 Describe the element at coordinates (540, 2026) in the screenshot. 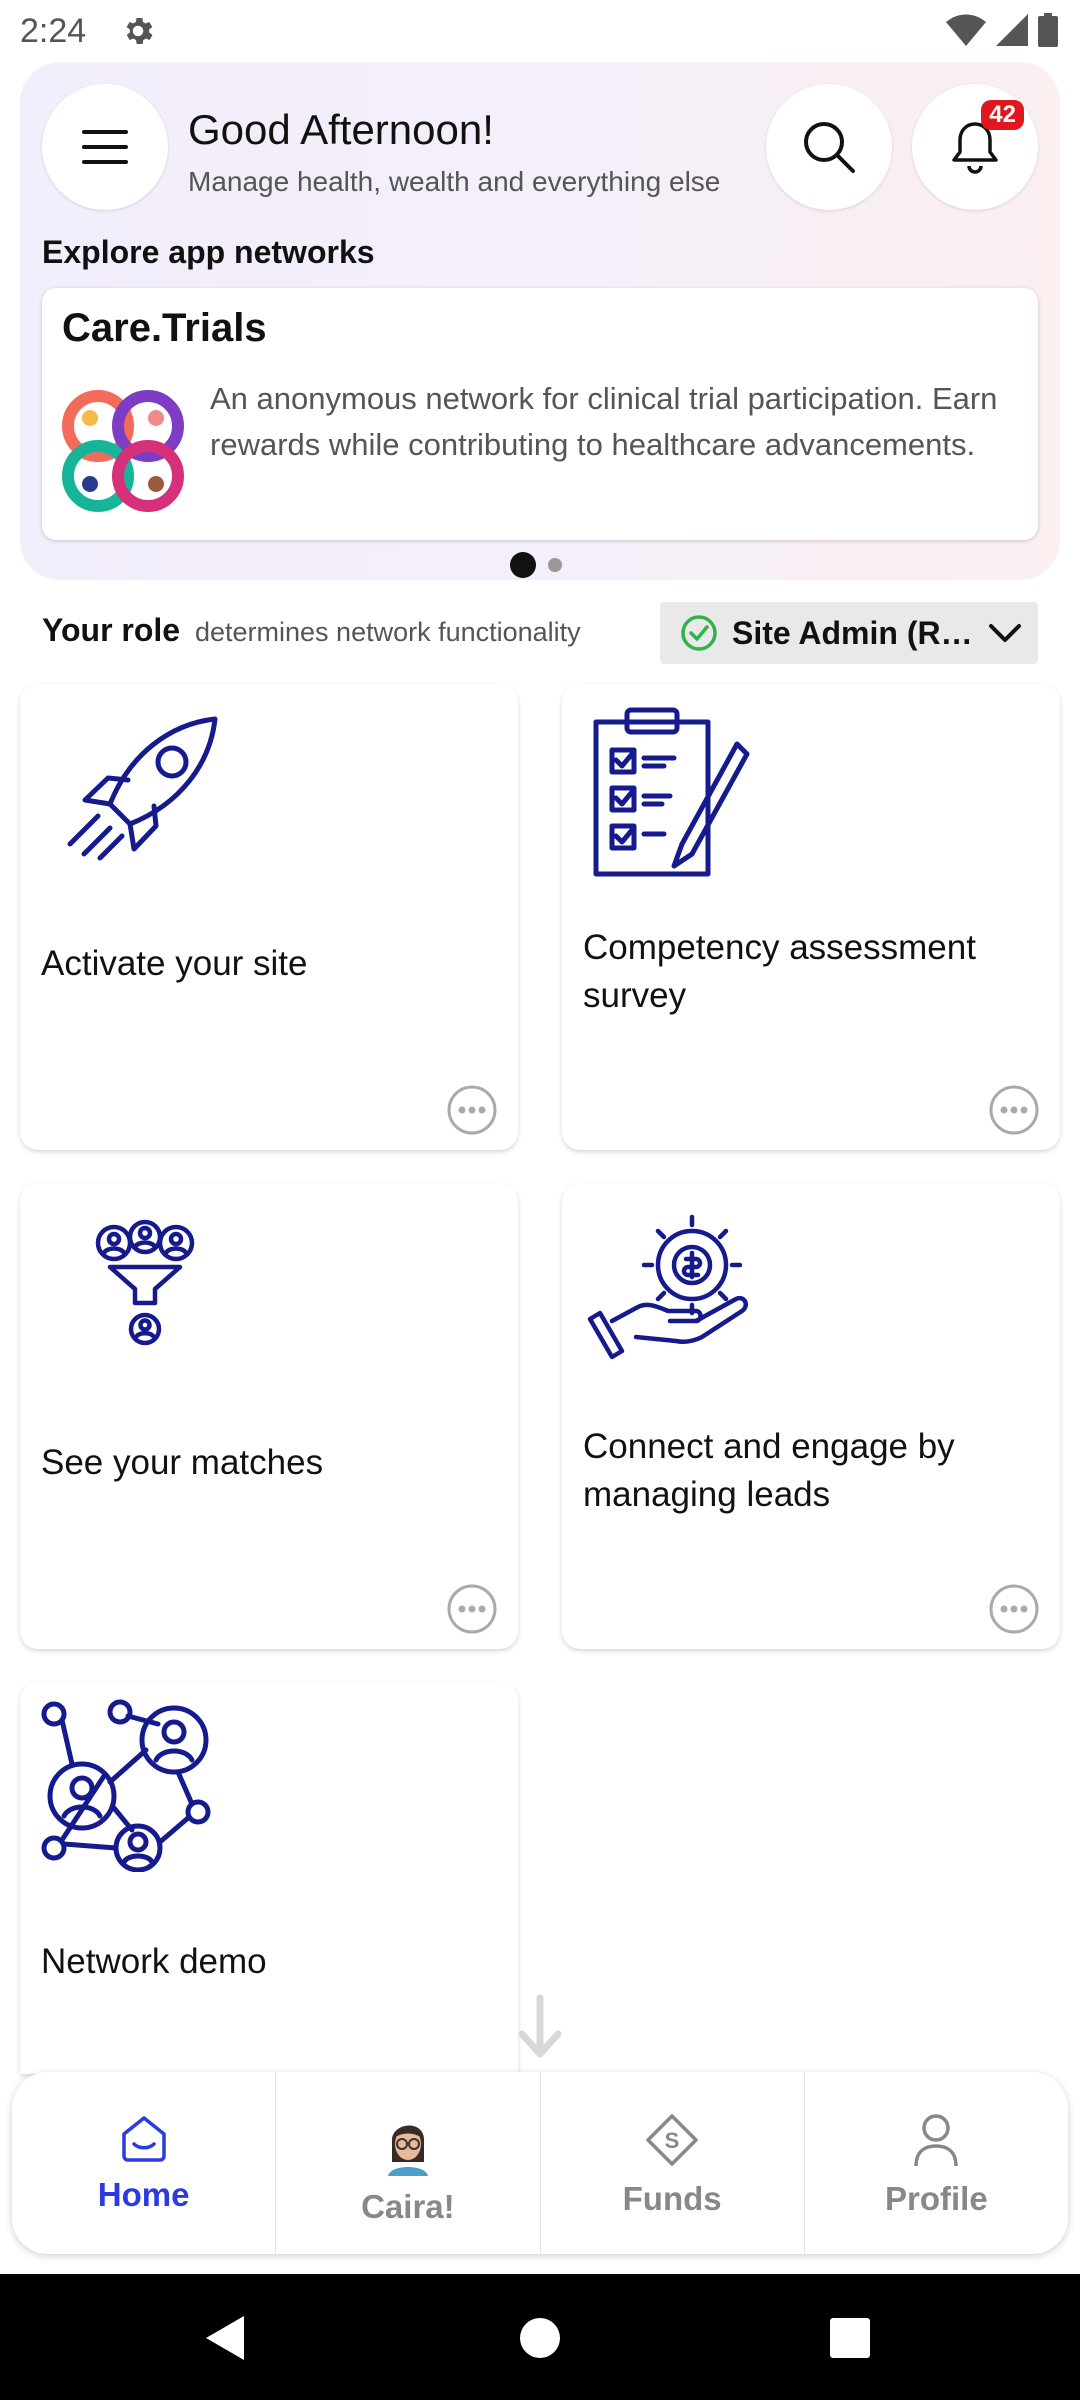

I see `arrow-down-icon` at that location.